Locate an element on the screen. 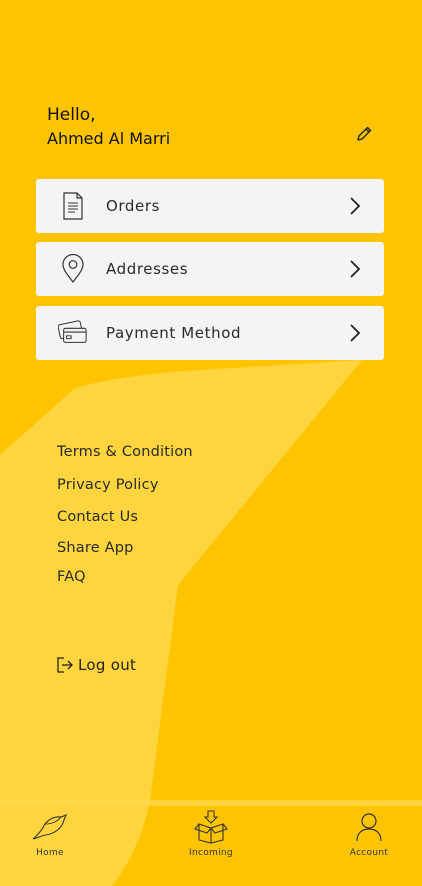 The image size is (422, 886). nav-account: Account is located at coordinates (369, 834).